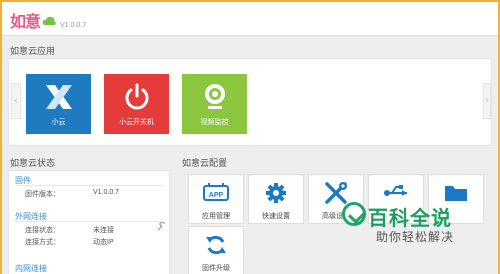 This screenshot has width=500, height=274. What do you see at coordinates (33, 163) in the screenshot?
I see `status-section-title: 如意云状态` at bounding box center [33, 163].